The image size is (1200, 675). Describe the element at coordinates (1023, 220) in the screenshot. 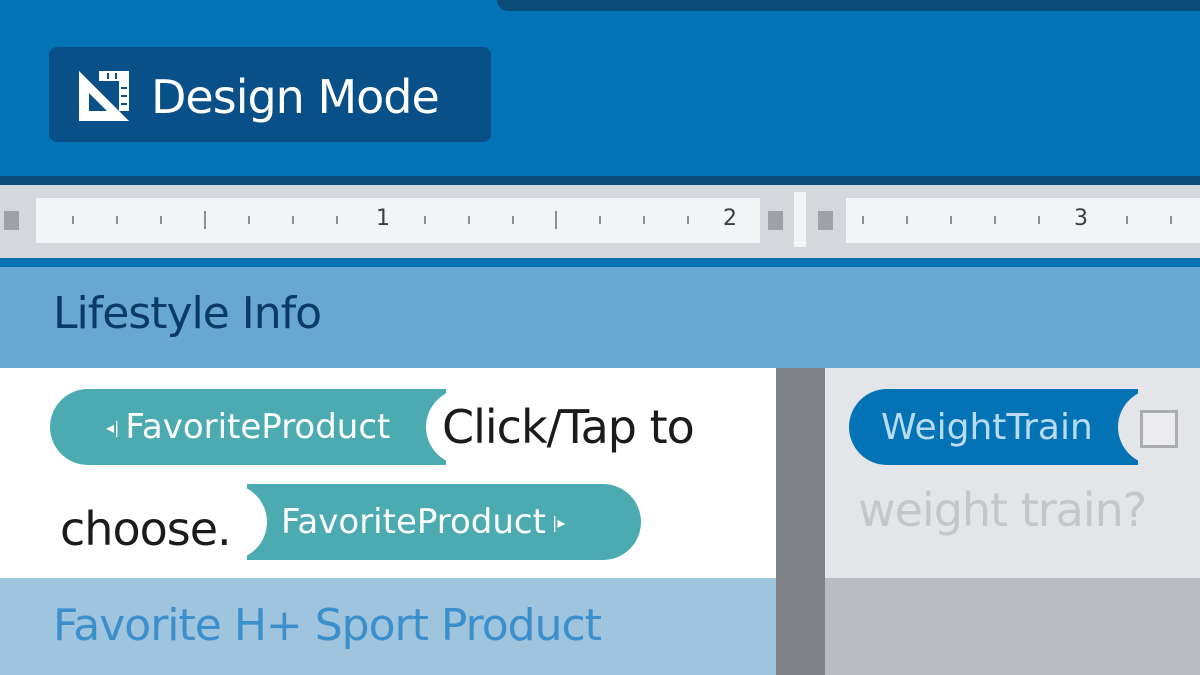

I see `ruler-segment-column` at that location.